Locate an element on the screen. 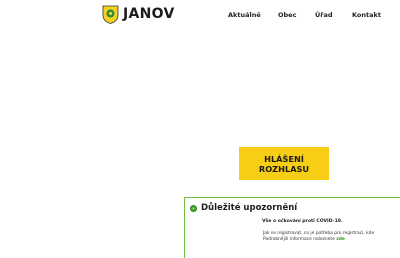  notice-more-info-text: Podrobnější informace naleznete is located at coordinates (300, 239).